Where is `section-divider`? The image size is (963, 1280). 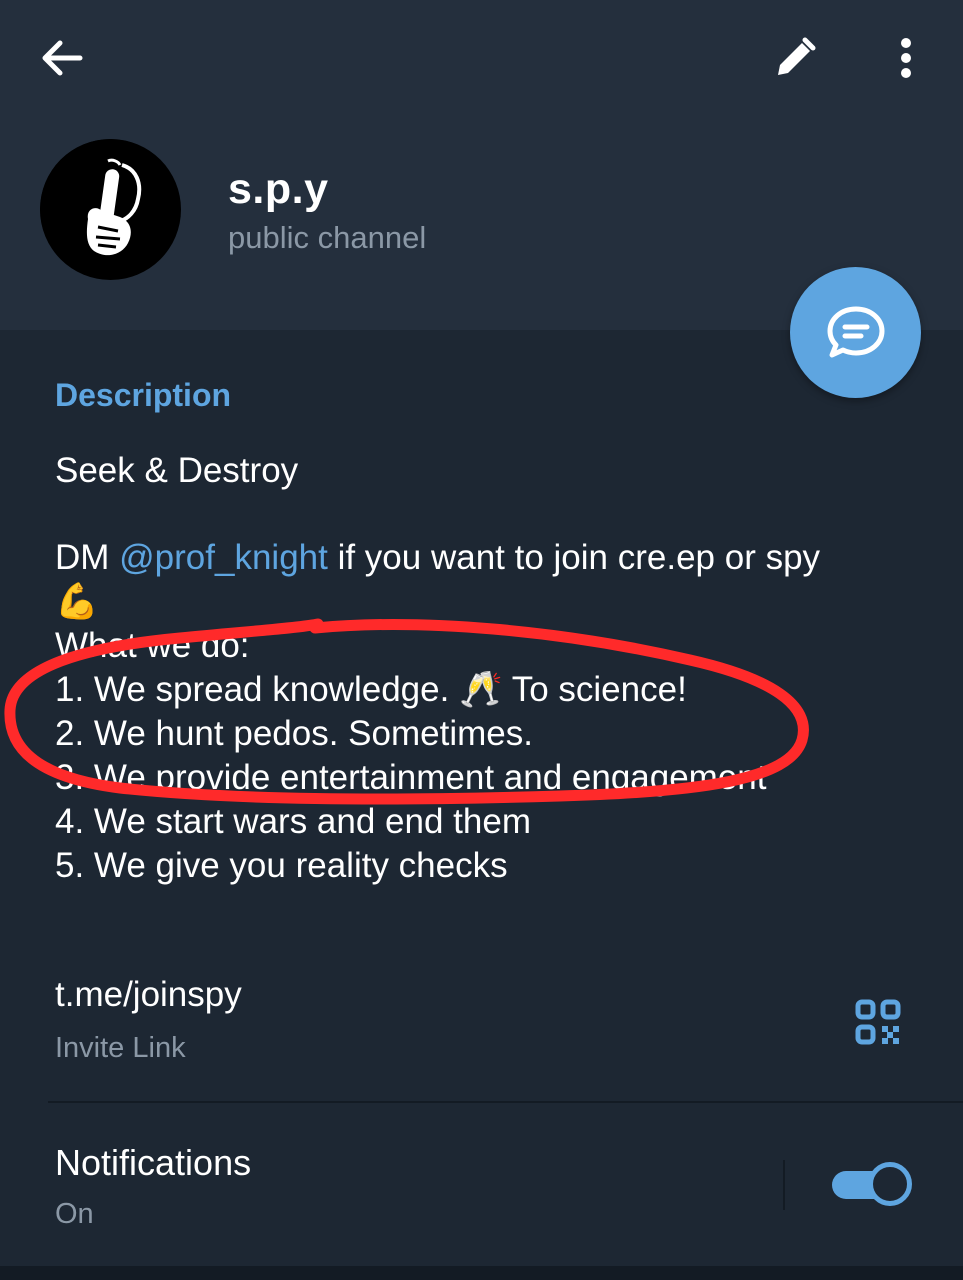
section-divider is located at coordinates (505, 1102).